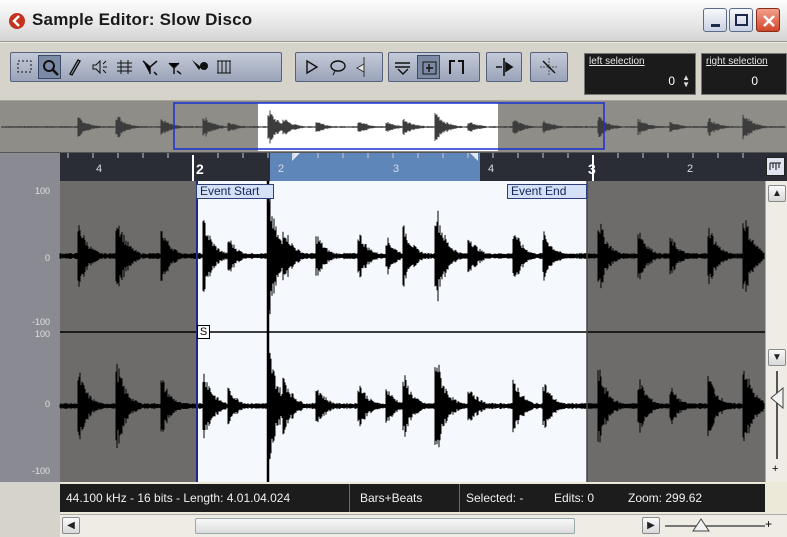  I want to click on toolbar: left selection 0 ▲ ▼ right selection 0, so click(393, 72).